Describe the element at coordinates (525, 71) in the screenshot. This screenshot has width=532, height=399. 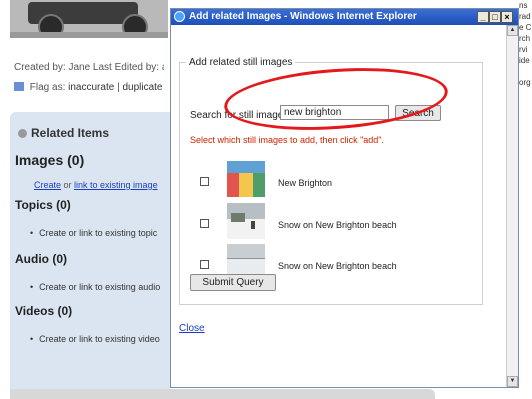
I see `strip-line` at that location.